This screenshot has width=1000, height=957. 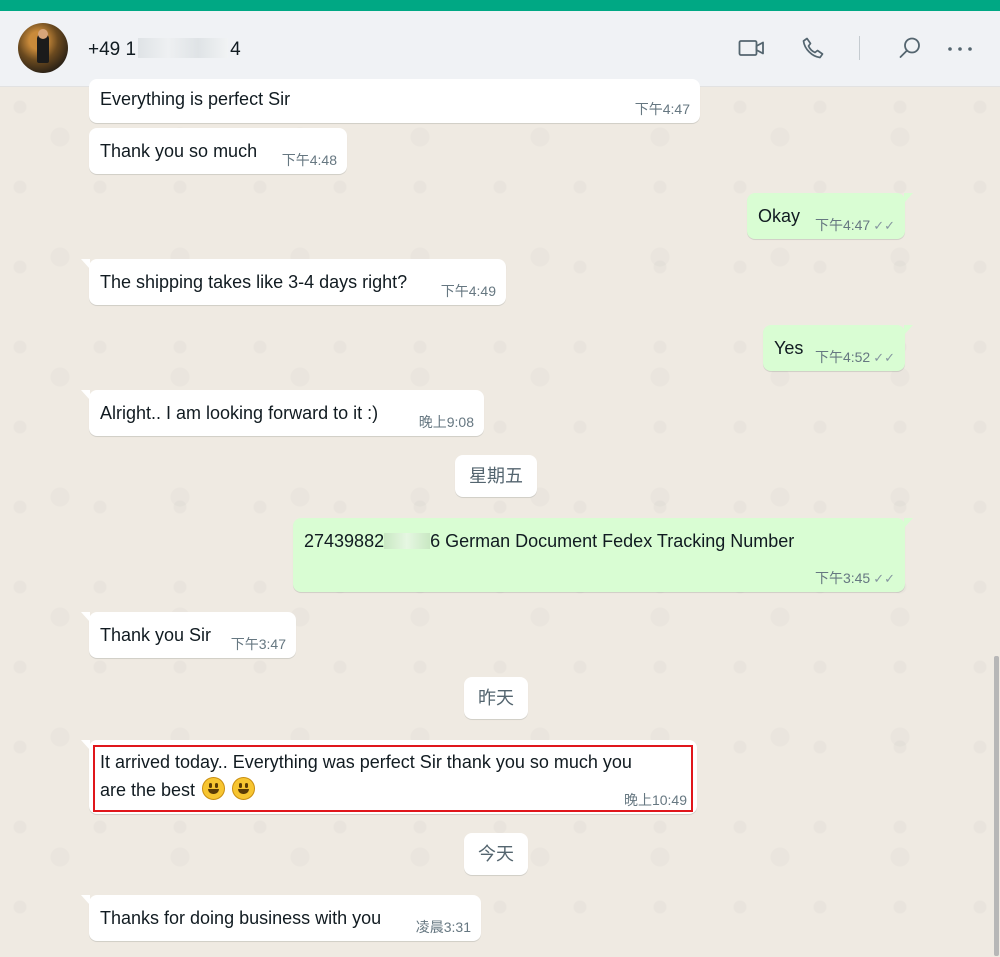 I want to click on message-incoming: Thank you so much 下午4:48, so click(x=218, y=151).